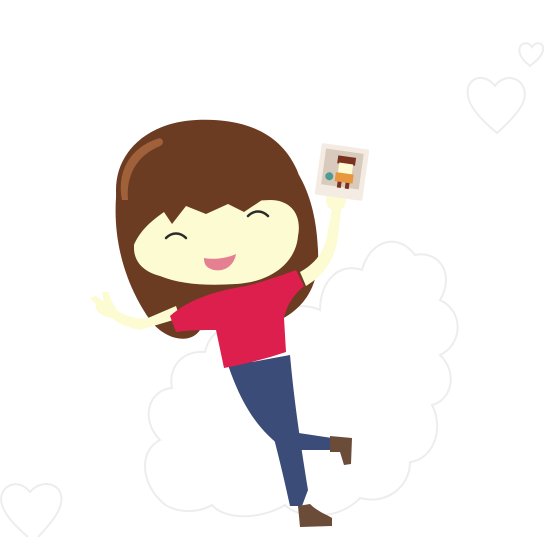 The image size is (545, 537). Describe the element at coordinates (280, 430) in the screenshot. I see `jeans` at that location.